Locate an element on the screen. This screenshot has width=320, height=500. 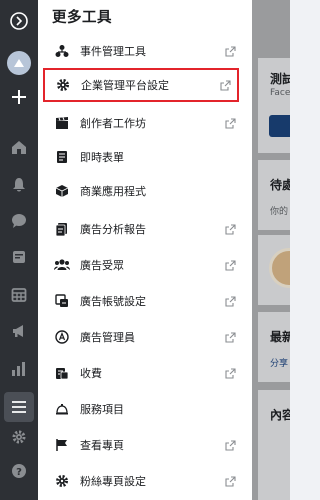
billing-icon is located at coordinates (62, 373).